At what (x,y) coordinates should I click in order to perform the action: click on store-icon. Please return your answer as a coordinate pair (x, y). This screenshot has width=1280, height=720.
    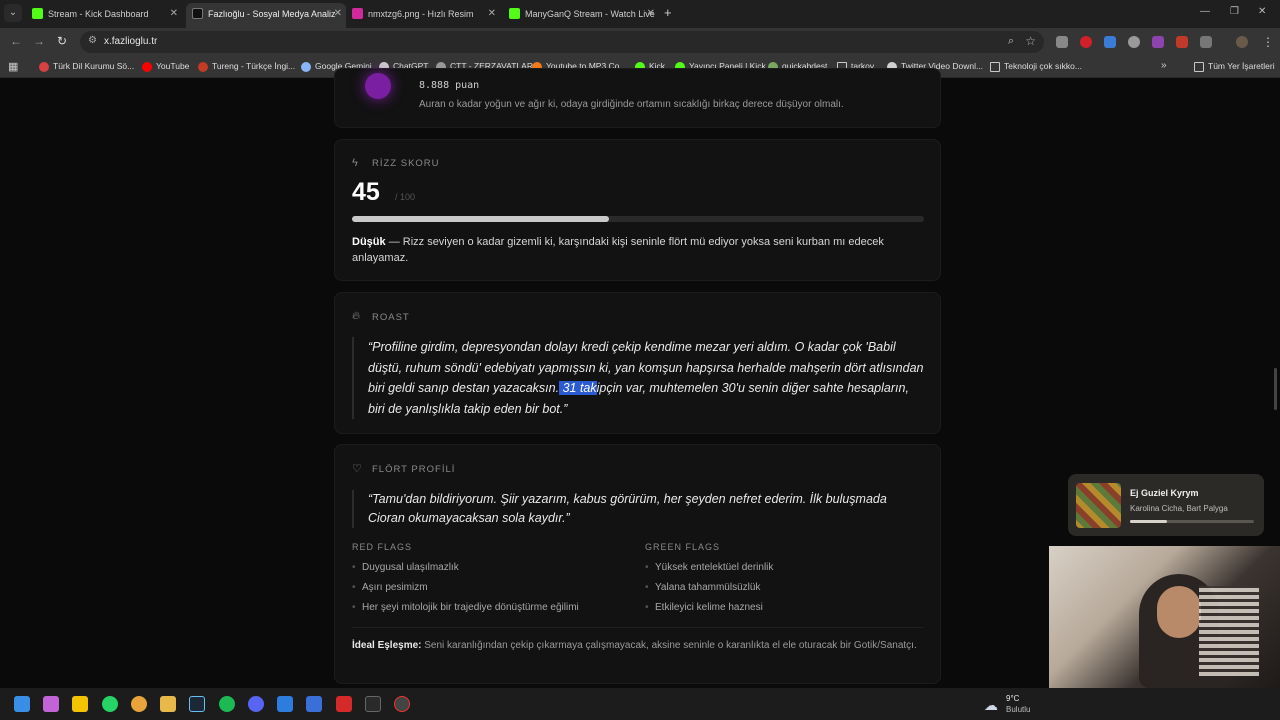
    Looking at the image, I should click on (285, 704).